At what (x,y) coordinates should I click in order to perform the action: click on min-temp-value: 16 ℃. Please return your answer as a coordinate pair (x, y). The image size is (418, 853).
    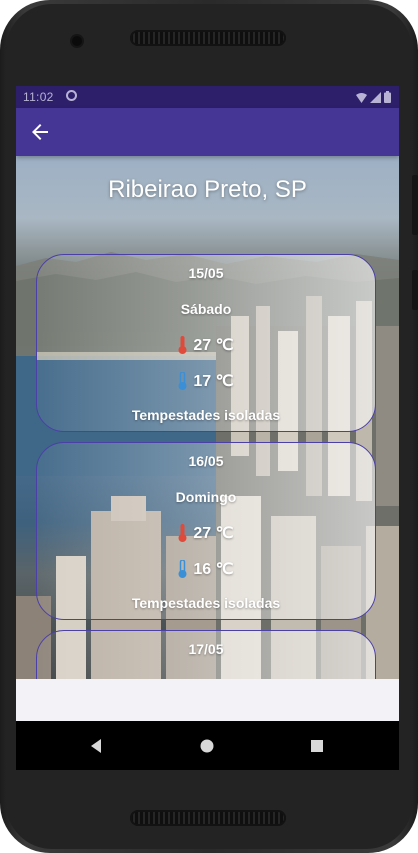
    Looking at the image, I should click on (213, 569).